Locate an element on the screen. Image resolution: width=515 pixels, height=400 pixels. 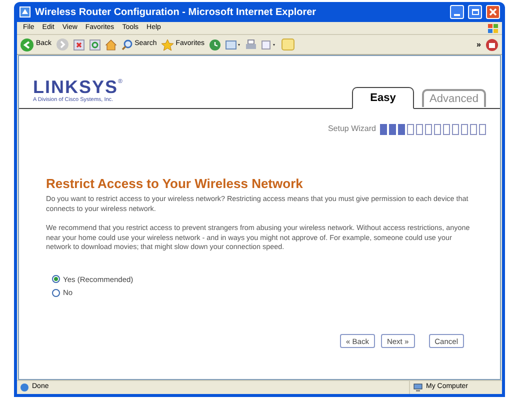
close-button is located at coordinates (493, 12).